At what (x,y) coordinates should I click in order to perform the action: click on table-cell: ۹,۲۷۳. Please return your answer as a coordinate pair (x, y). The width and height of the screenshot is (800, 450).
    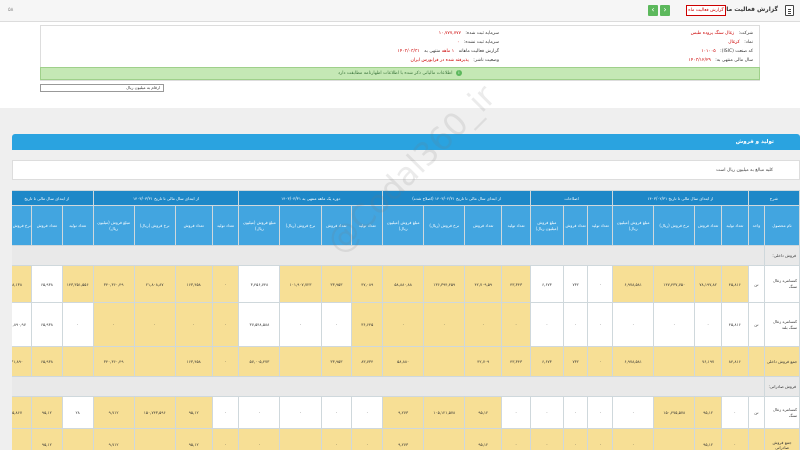
    Looking at the image, I should click on (403, 439).